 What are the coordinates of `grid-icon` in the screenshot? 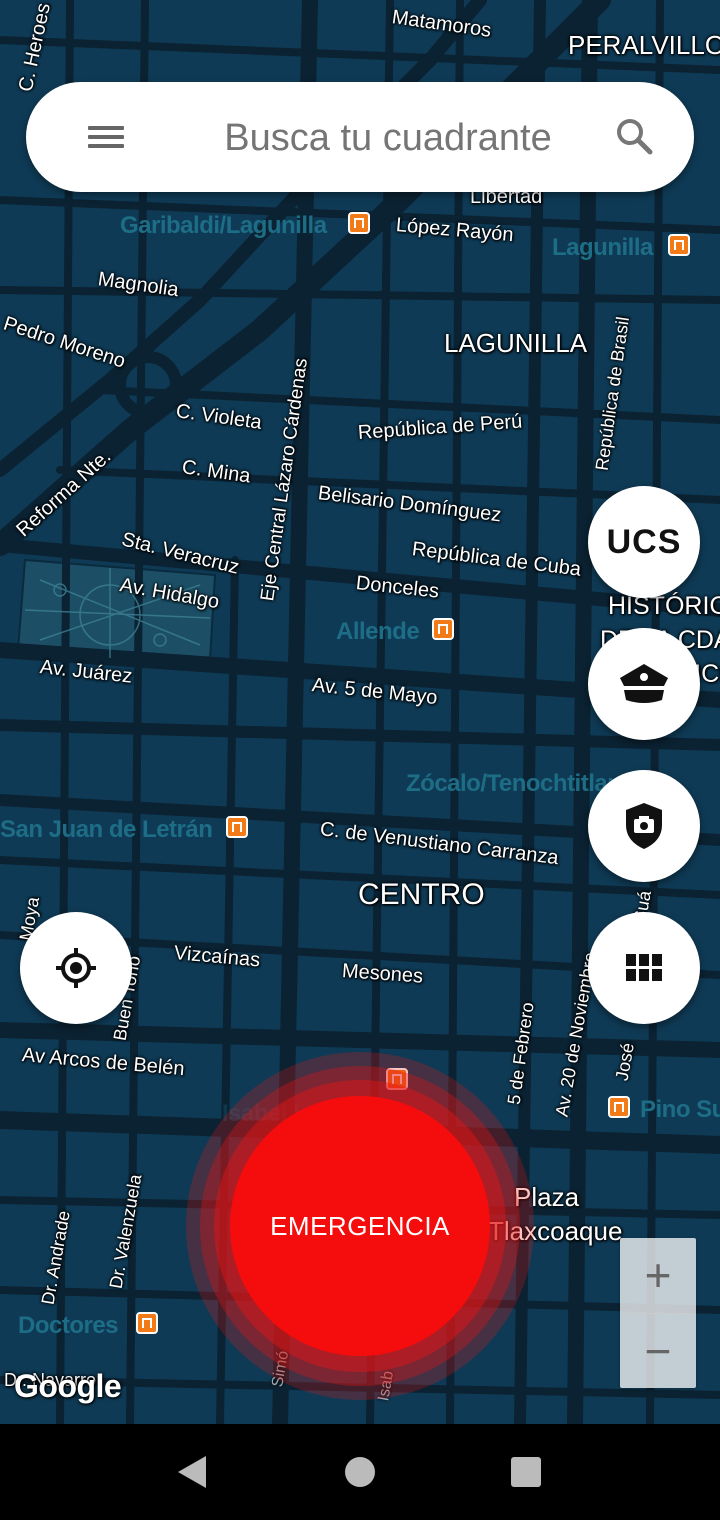 It's located at (644, 967).